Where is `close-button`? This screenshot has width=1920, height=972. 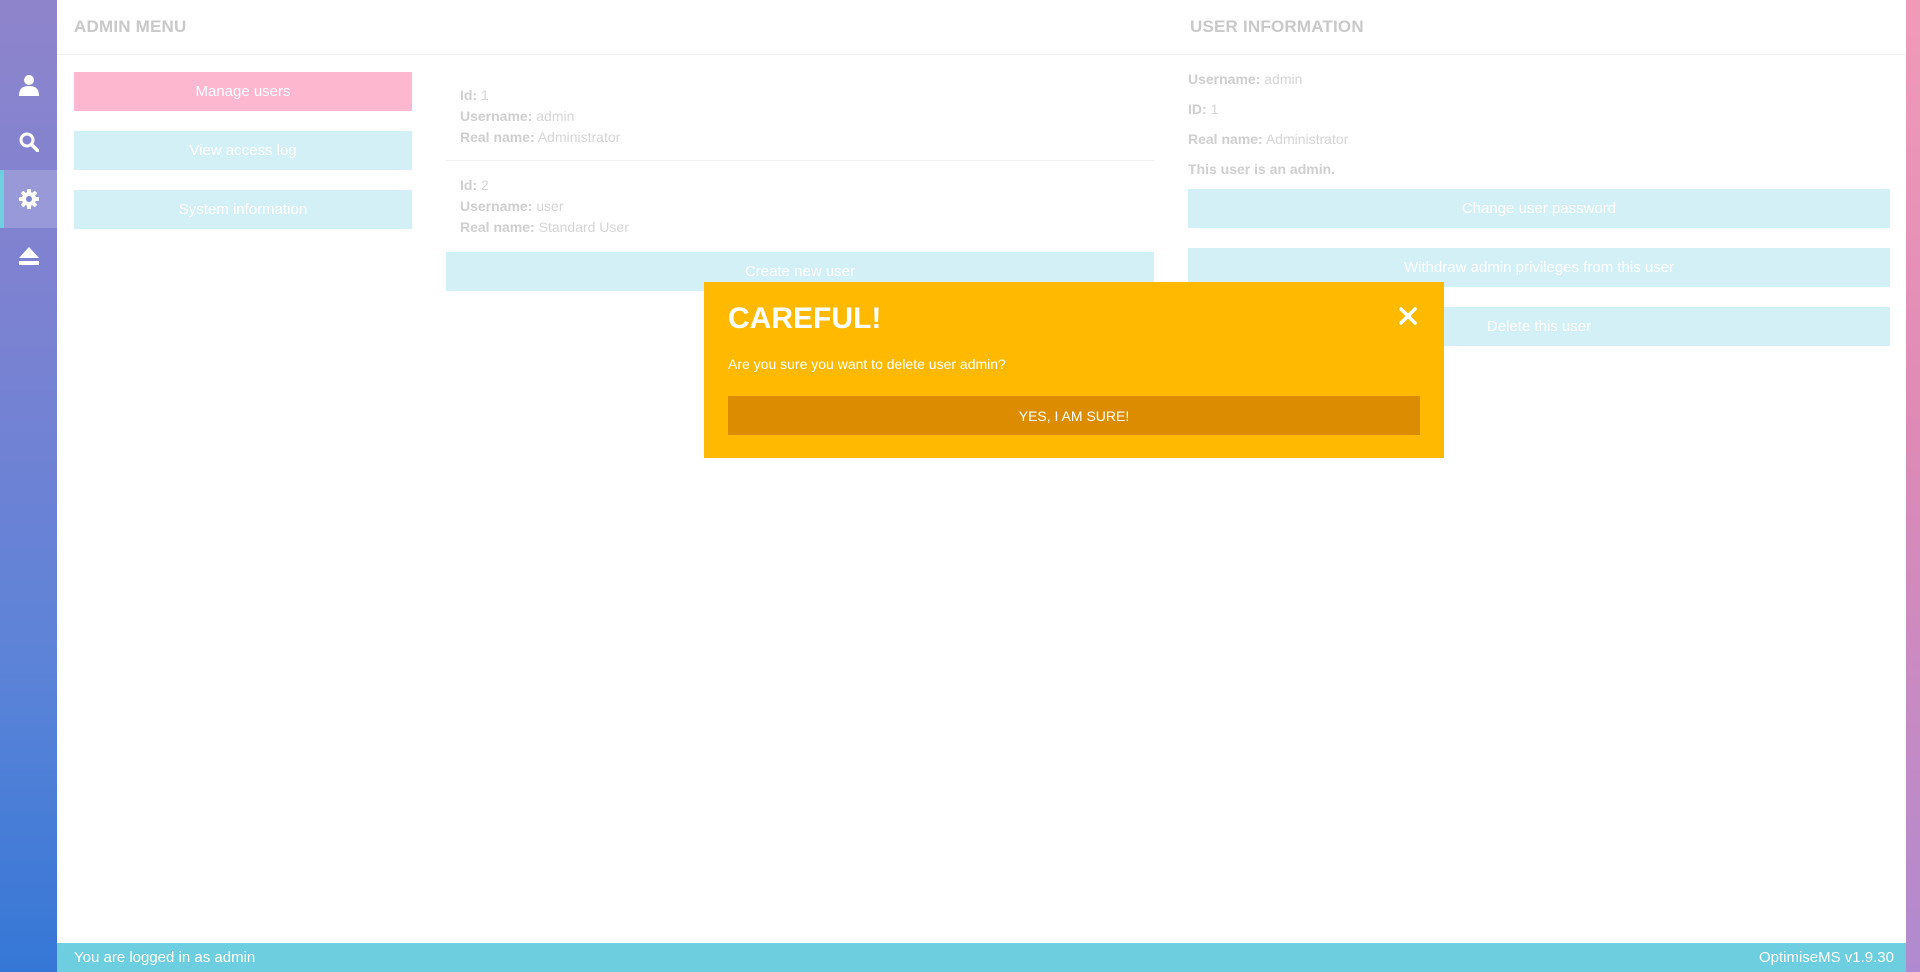 close-button is located at coordinates (1410, 318).